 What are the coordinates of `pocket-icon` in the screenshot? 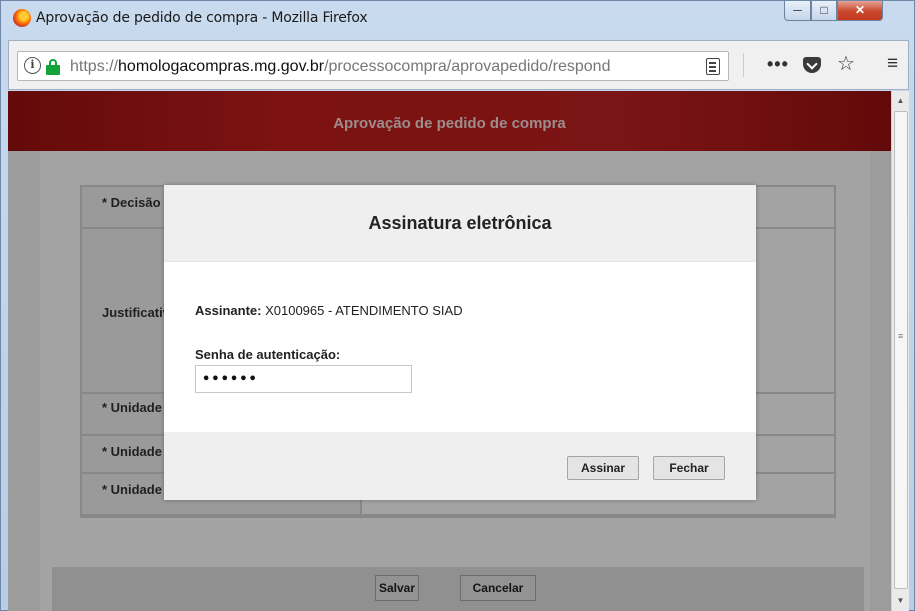 It's located at (812, 65).